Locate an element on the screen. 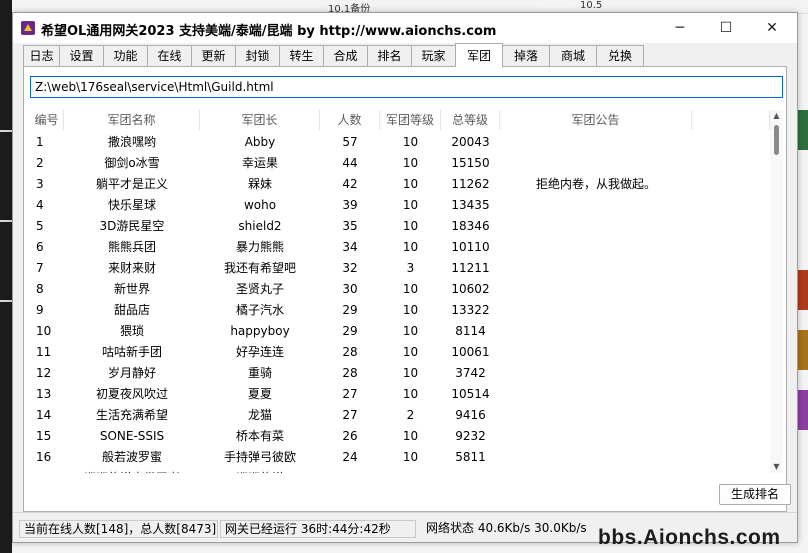 The image size is (808, 553). table-row: 9 甜品店 橘子汽水 29 10 13322 is located at coordinates (400, 310).